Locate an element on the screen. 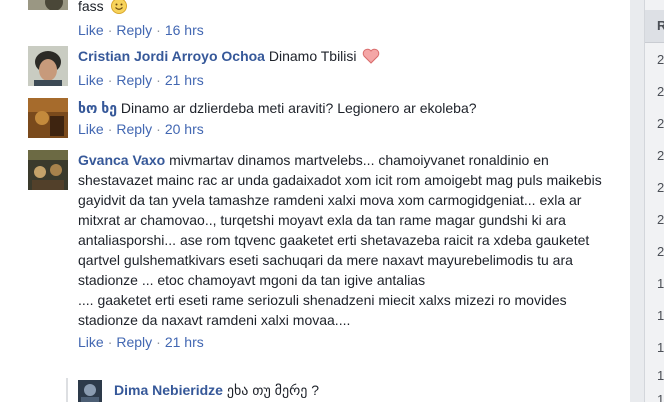 The height and width of the screenshot is (402, 664). reply-thread-line is located at coordinates (67, 390).